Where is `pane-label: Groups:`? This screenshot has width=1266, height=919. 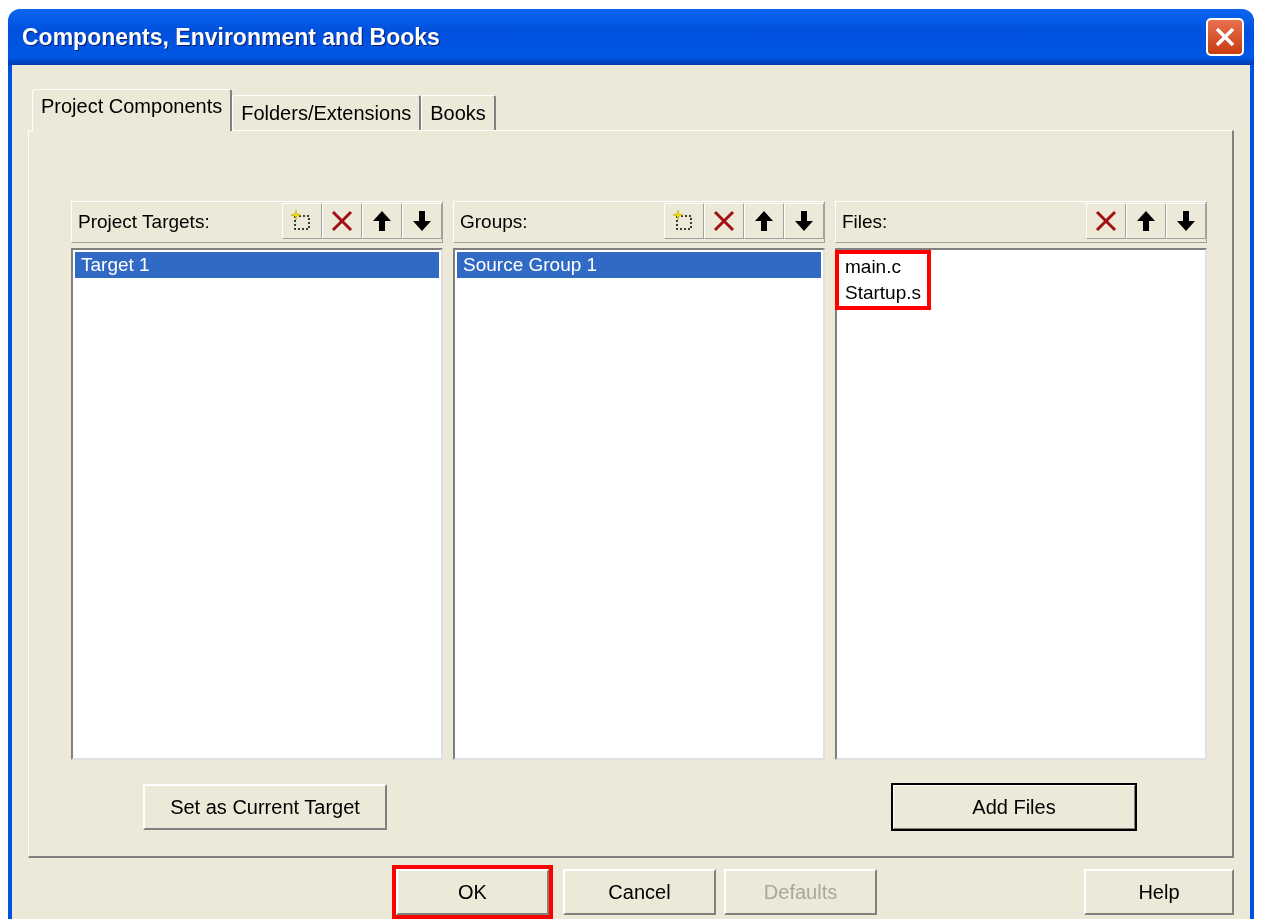 pane-label: Groups: is located at coordinates (494, 222).